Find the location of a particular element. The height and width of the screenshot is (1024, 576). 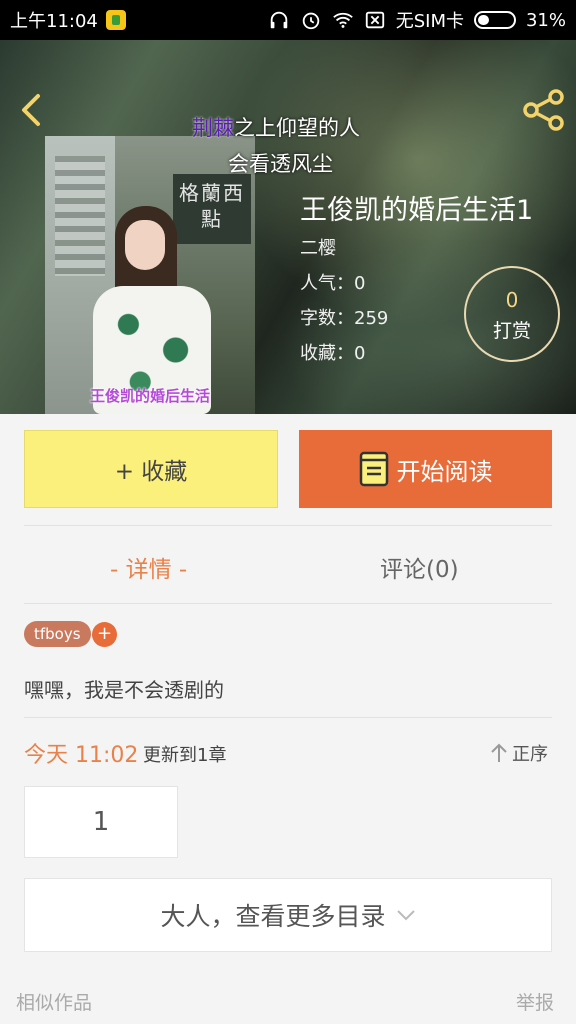

carrier-text: 无SIM卡 is located at coordinates (429, 21).